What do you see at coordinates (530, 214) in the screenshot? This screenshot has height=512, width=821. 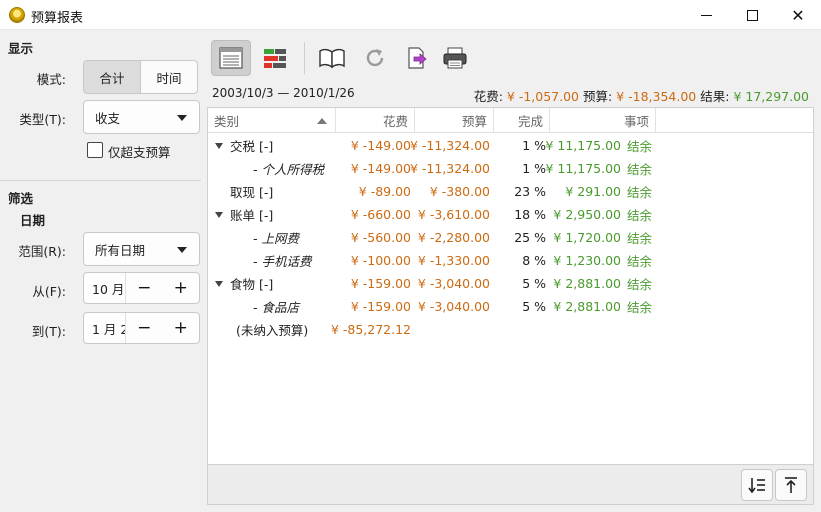 I see `done-percent-cell: 18 %` at bounding box center [530, 214].